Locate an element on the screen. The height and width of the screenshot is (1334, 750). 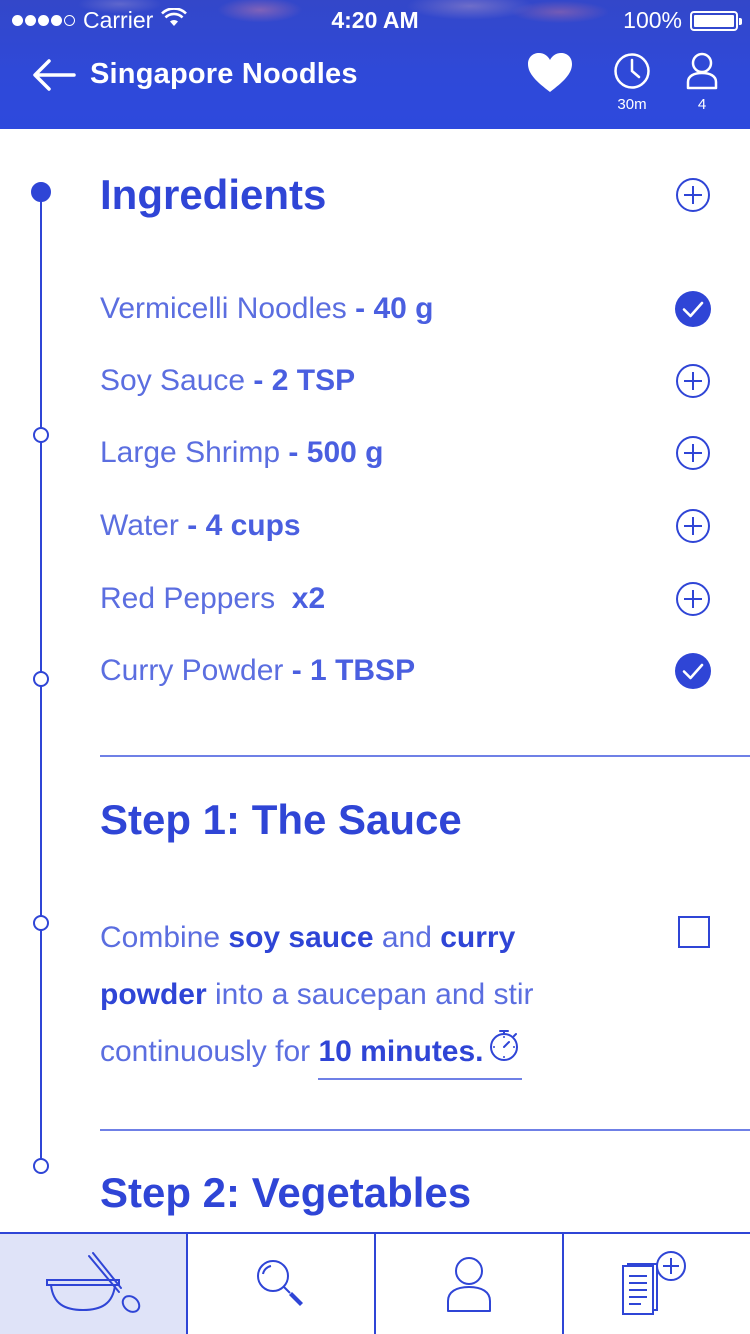
ingredients-title: Ingredients is located at coordinates (213, 194).